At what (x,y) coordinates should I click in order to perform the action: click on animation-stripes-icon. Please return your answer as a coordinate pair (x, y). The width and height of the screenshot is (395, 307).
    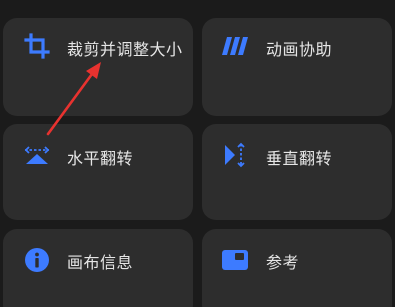
    Looking at the image, I should click on (235, 46).